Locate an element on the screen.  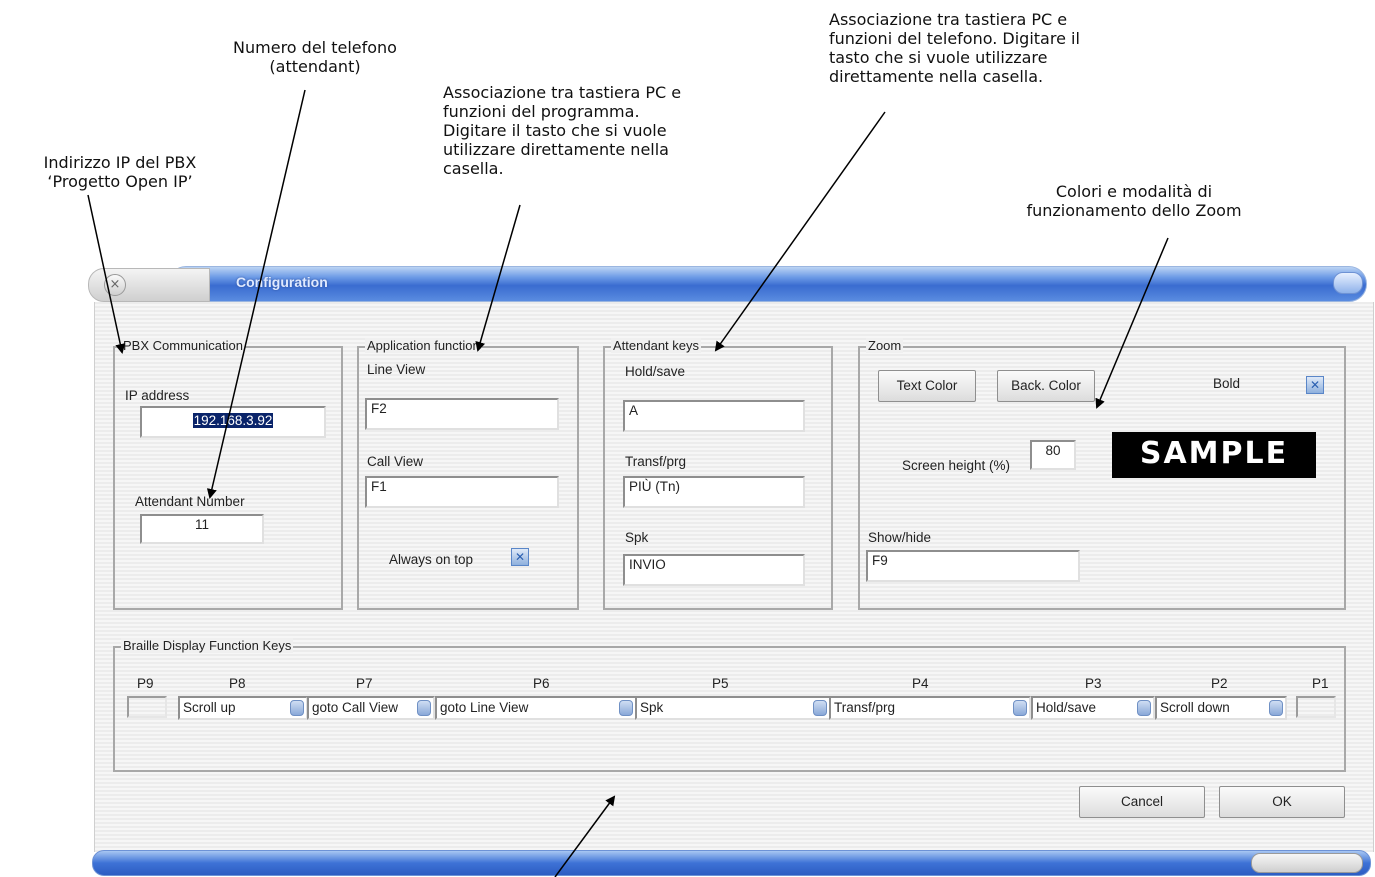
title-bar-pill is located at coordinates (767, 284).